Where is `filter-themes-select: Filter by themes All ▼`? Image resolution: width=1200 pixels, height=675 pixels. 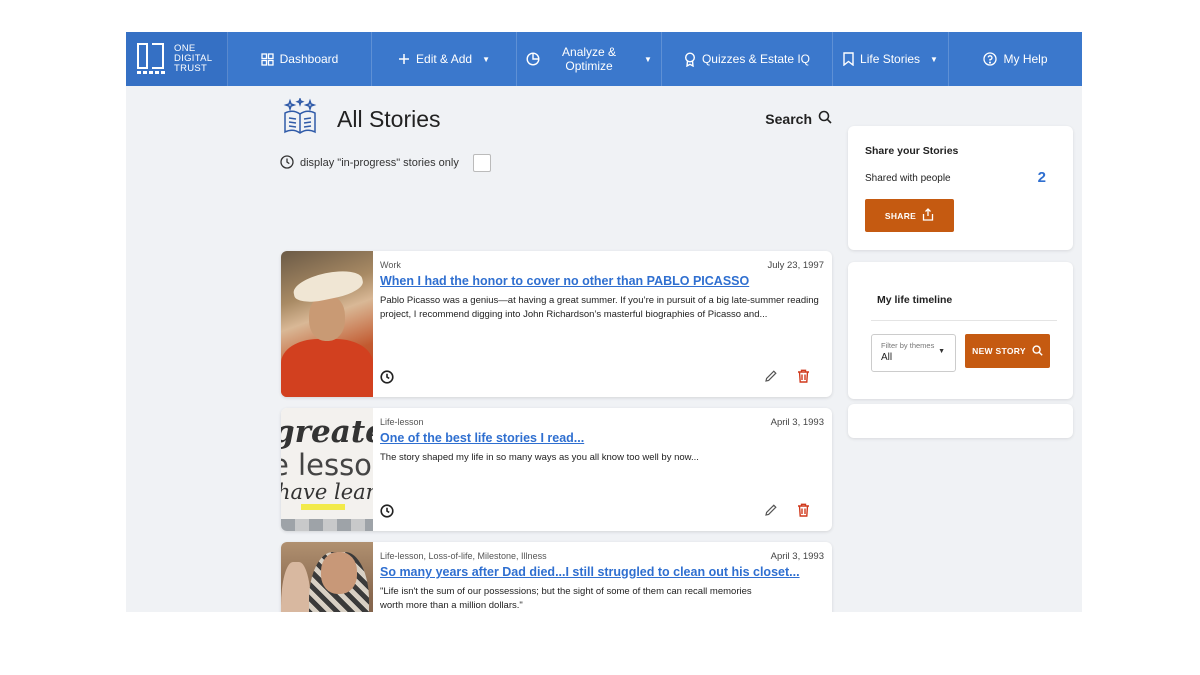 filter-themes-select: Filter by themes All ▼ is located at coordinates (913, 353).